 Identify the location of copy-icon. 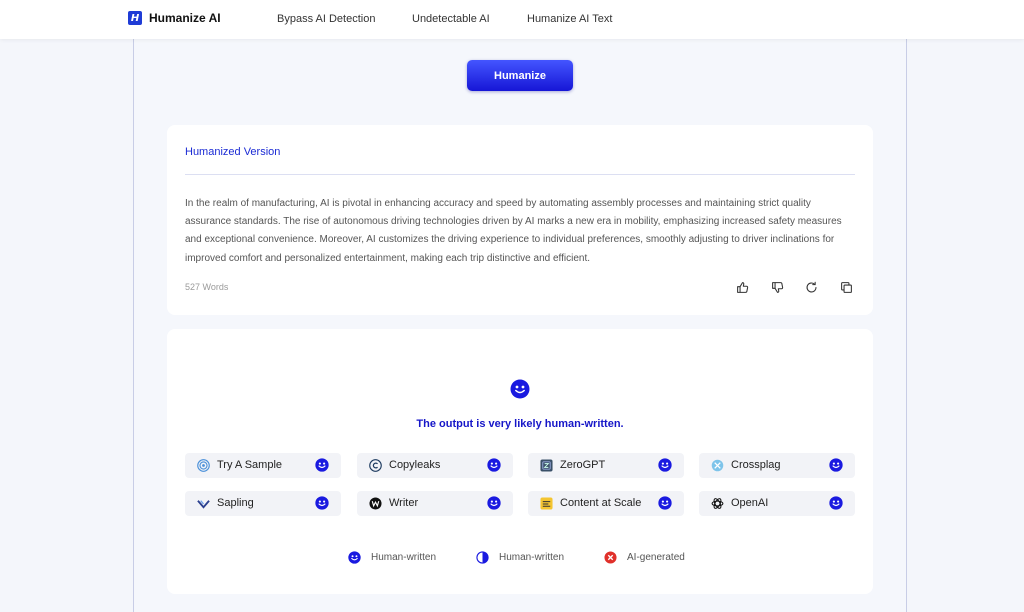
(846, 287).